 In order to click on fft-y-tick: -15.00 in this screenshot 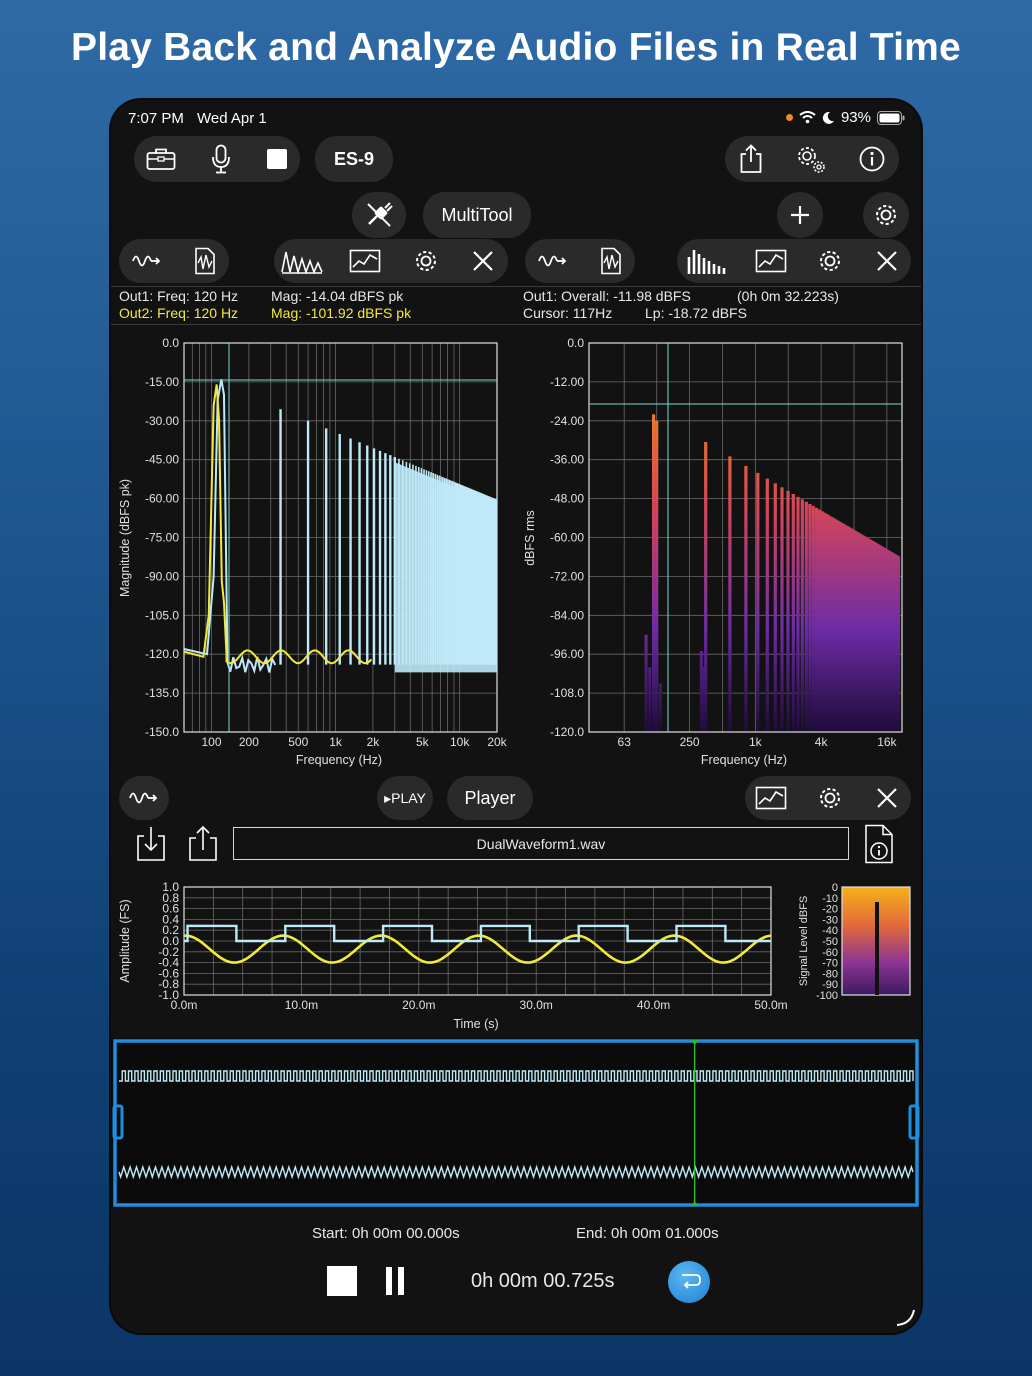, I will do `click(162, 382)`.